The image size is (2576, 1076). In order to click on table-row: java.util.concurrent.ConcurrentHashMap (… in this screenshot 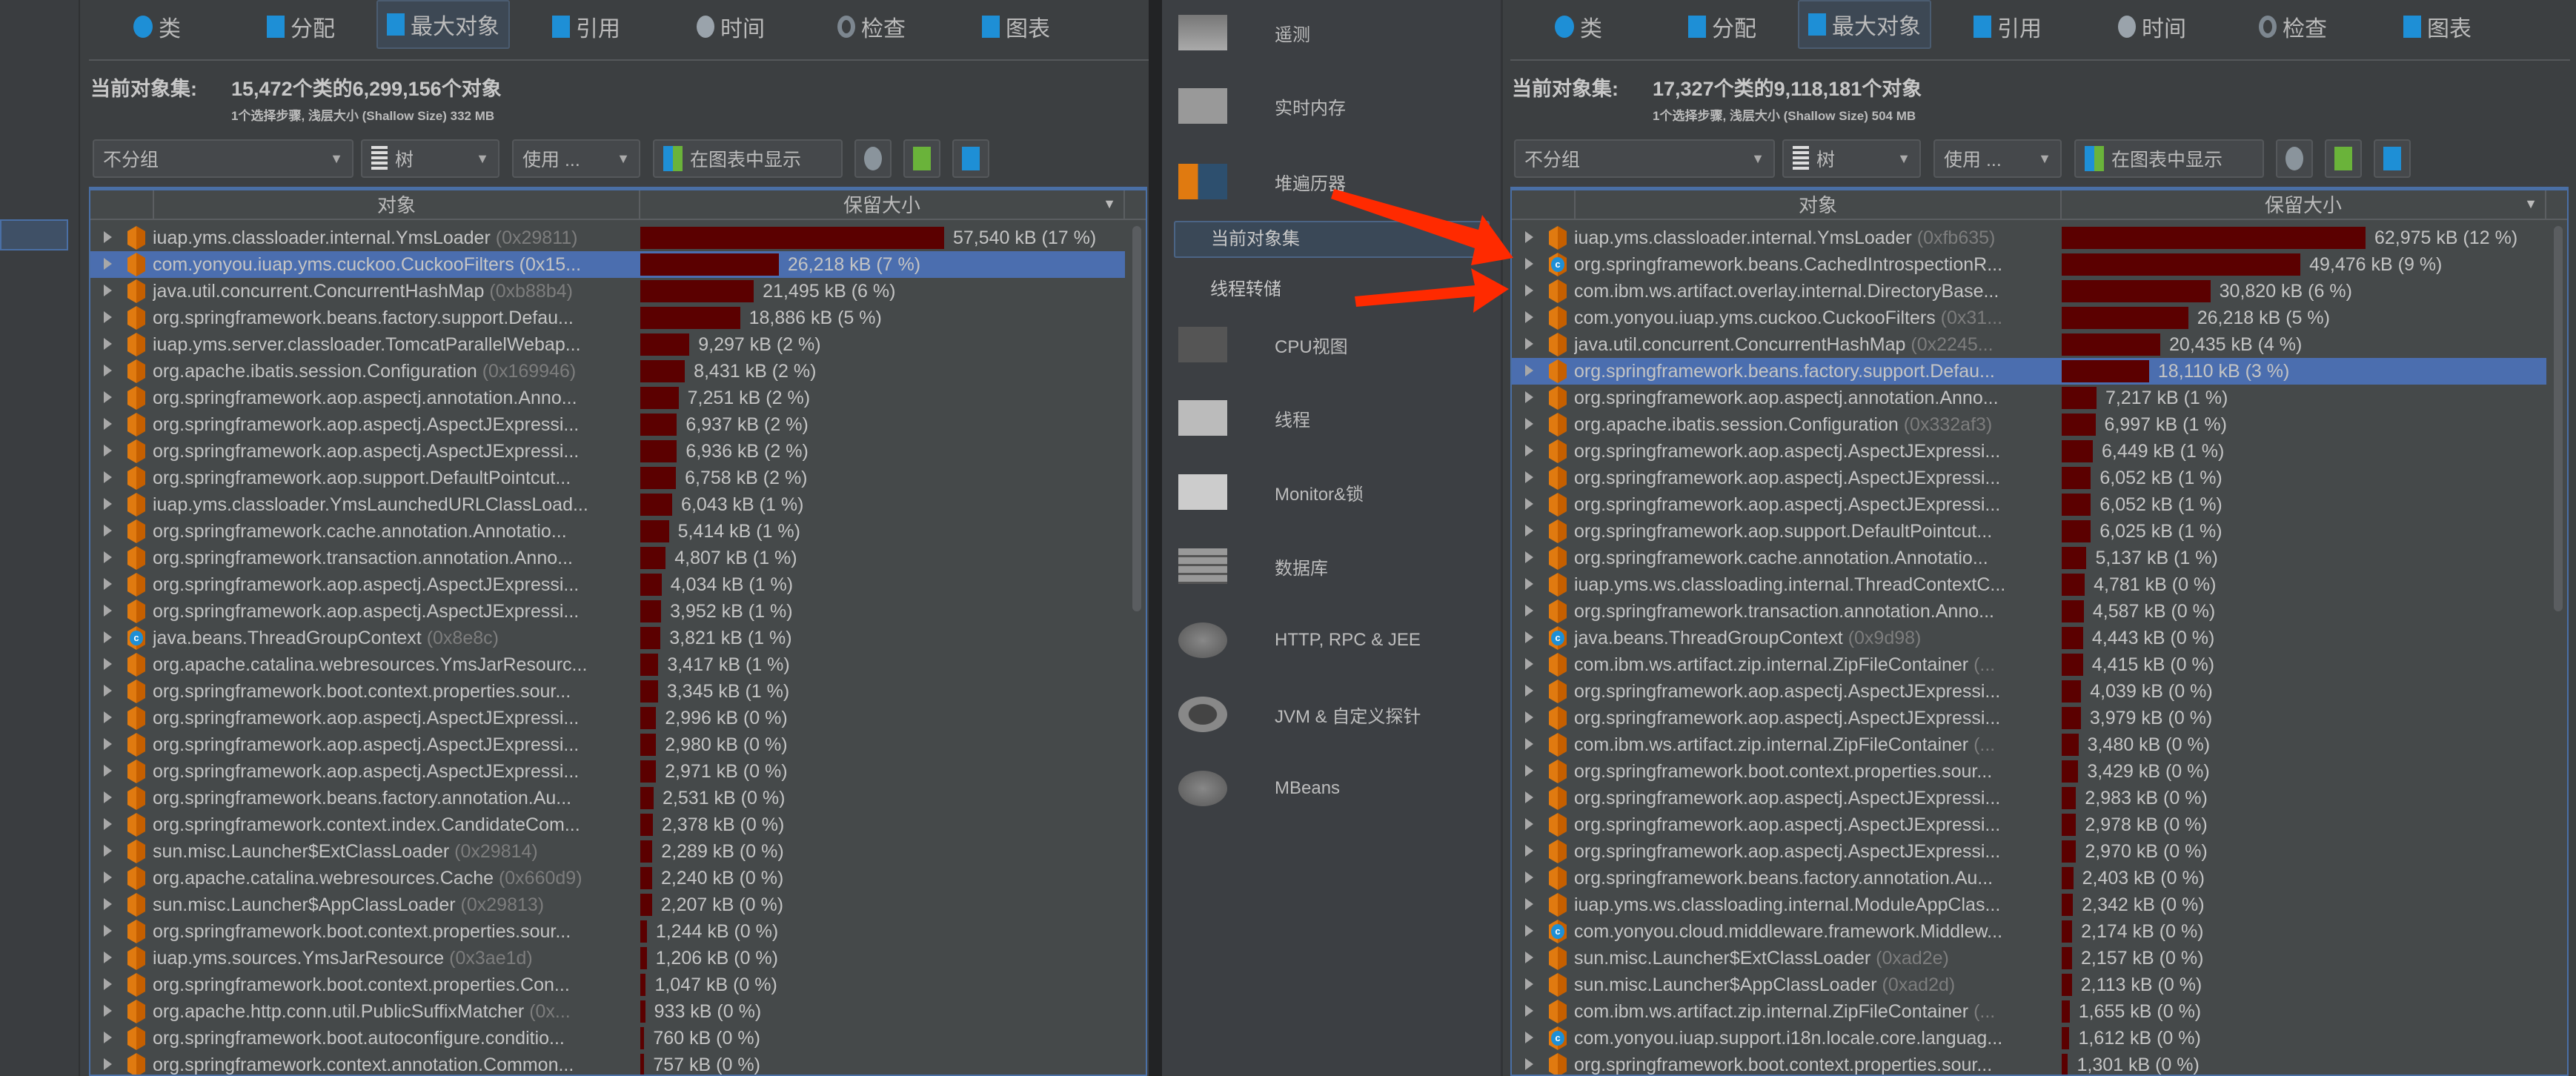, I will do `click(607, 292)`.